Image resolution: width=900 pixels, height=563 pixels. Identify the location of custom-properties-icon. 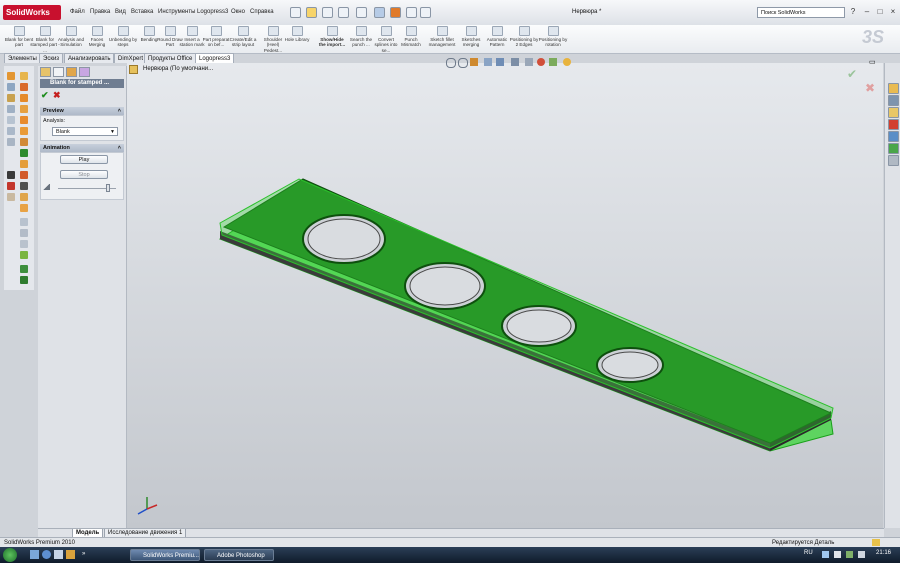
(893, 160).